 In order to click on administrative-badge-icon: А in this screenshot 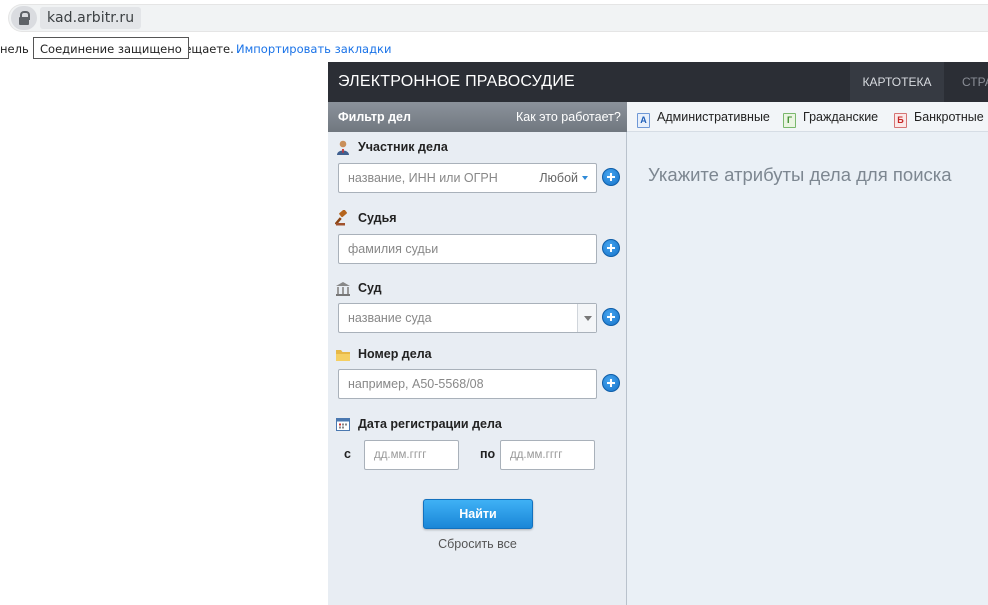, I will do `click(643, 120)`.